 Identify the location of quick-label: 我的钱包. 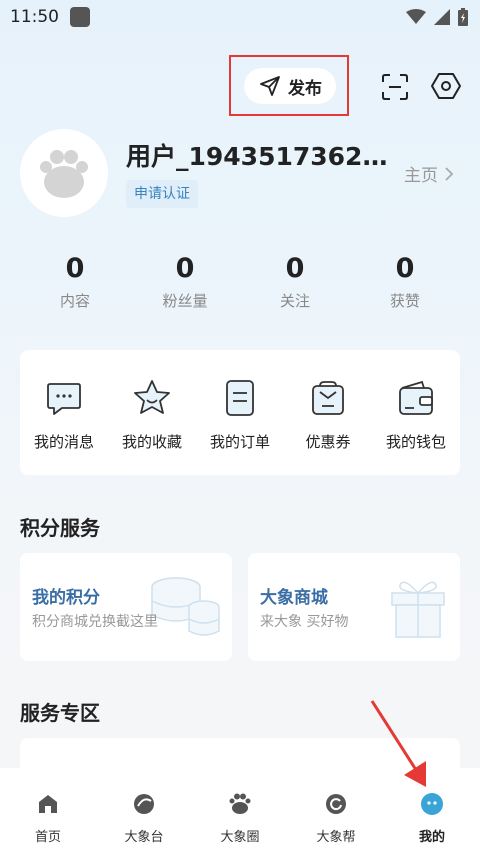
(415, 442).